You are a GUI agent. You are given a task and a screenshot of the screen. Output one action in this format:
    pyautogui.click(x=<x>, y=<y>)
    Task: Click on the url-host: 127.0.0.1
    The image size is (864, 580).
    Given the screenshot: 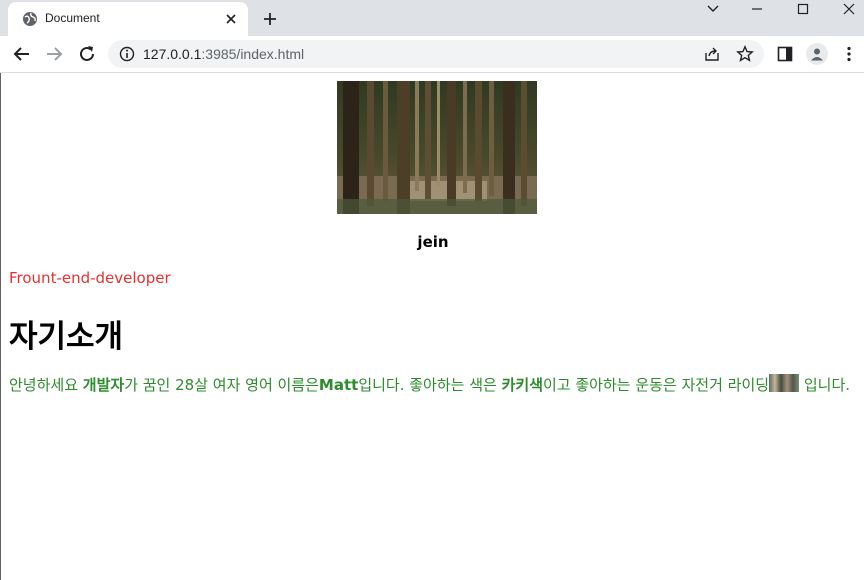 What is the action you would take?
    pyautogui.click(x=172, y=54)
    